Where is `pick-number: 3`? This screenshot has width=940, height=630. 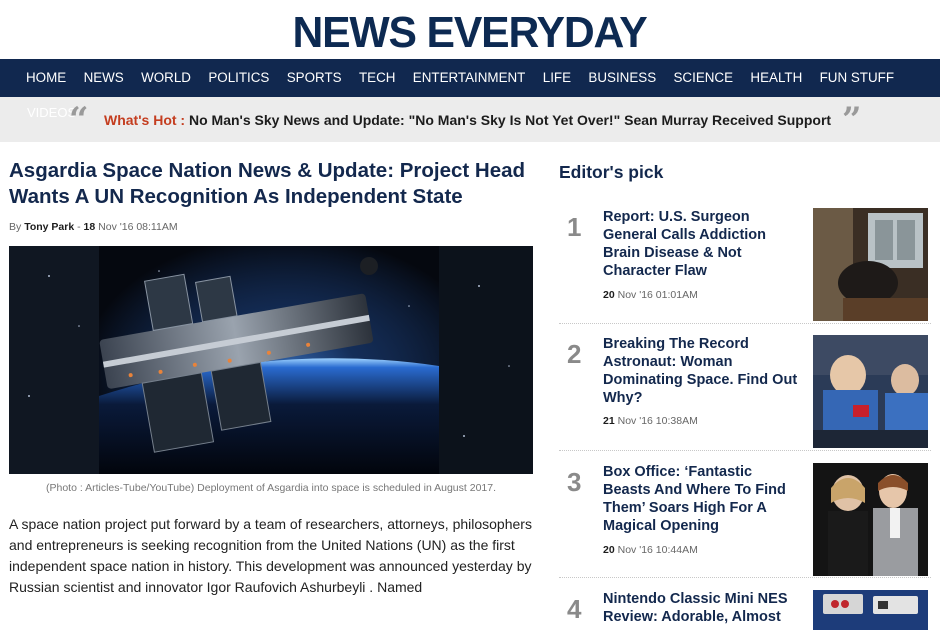 pick-number: 3 is located at coordinates (574, 482).